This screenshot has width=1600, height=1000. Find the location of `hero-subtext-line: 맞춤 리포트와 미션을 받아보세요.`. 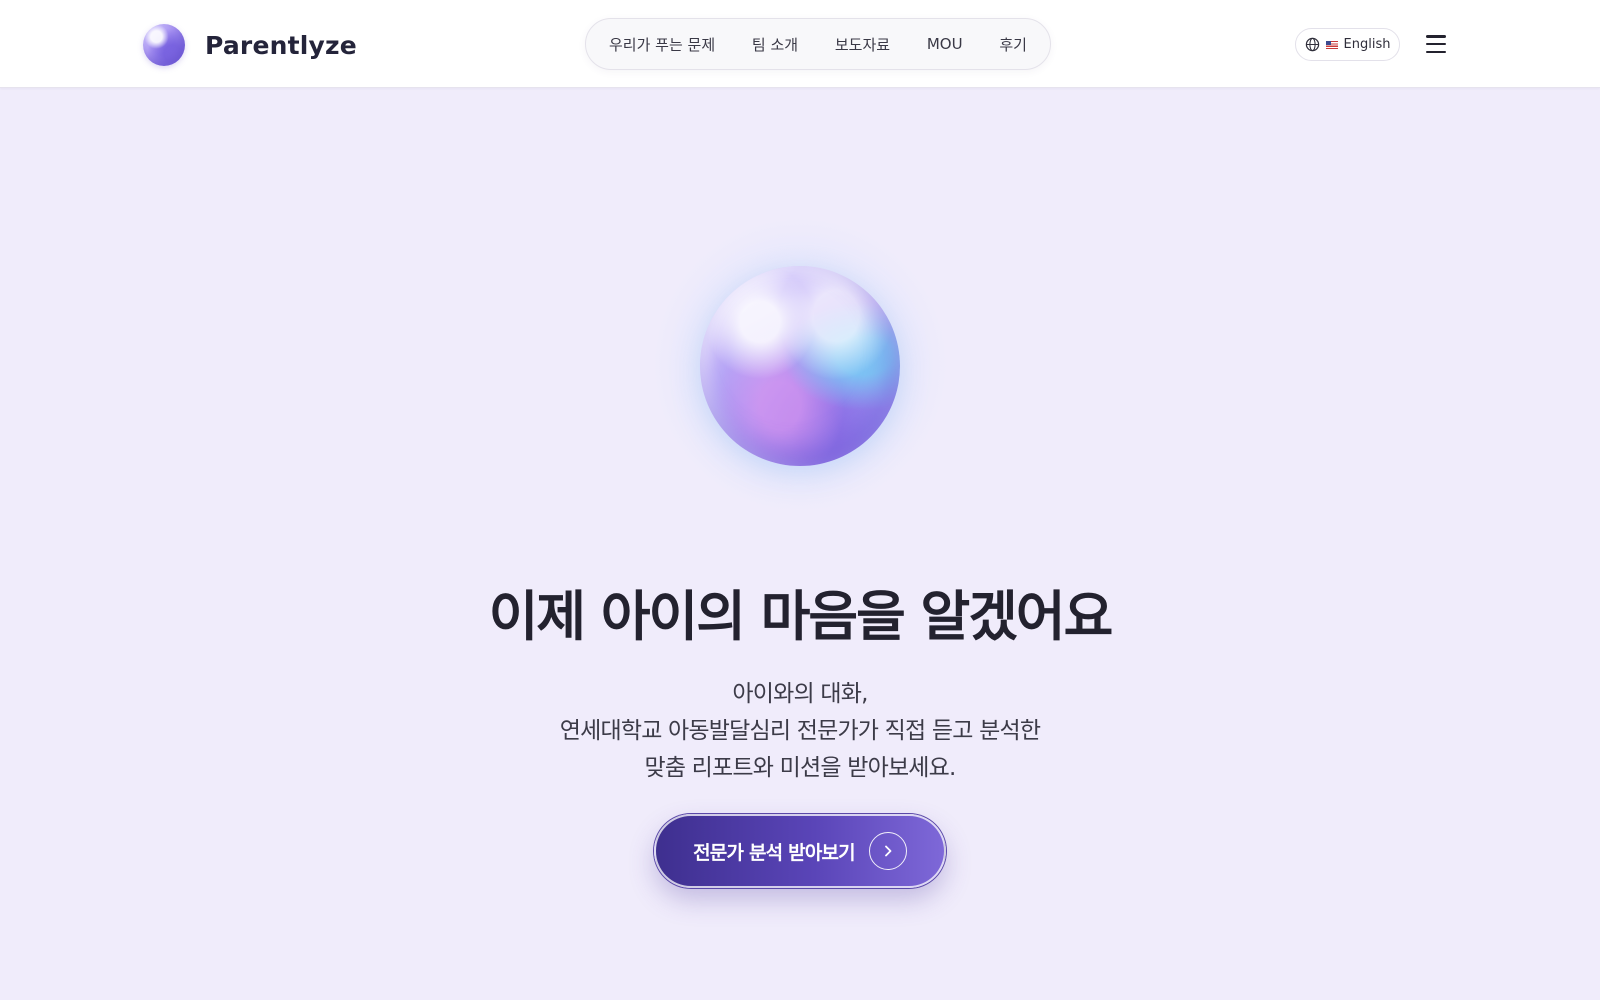

hero-subtext-line: 맞춤 리포트와 미션을 받아보세요. is located at coordinates (800, 768).